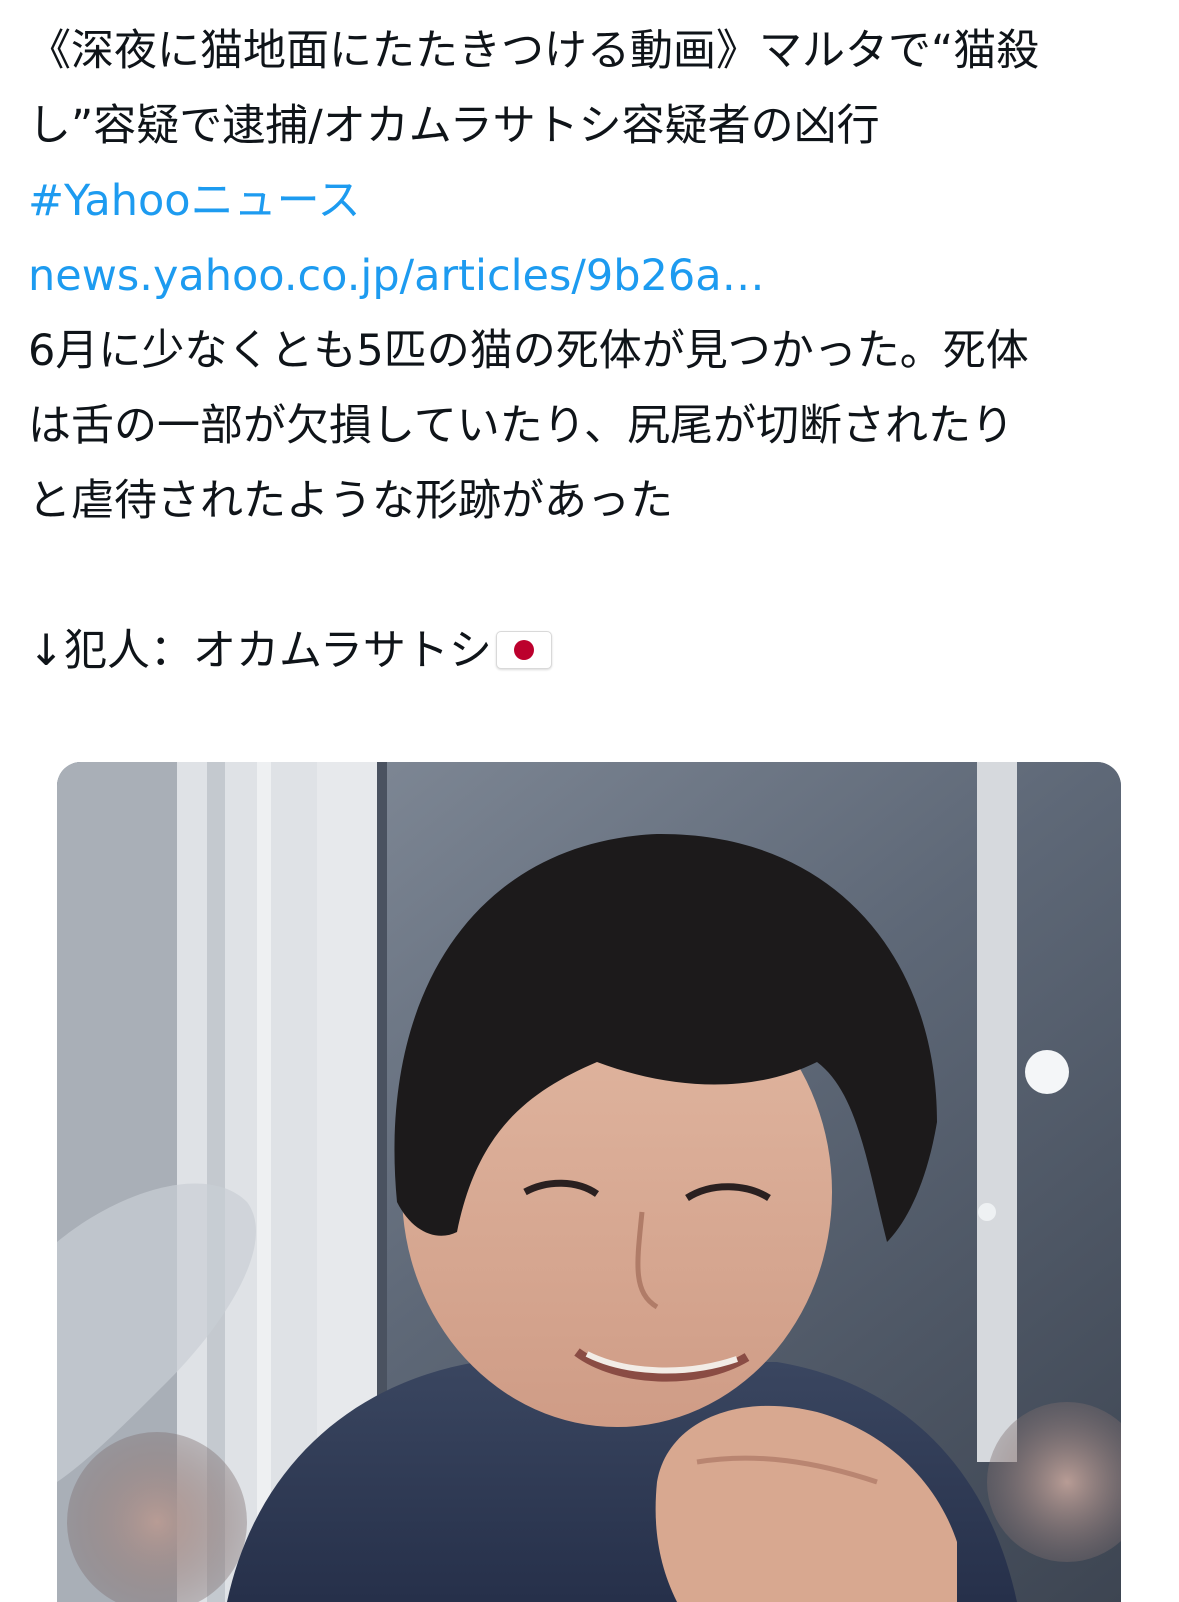  What do you see at coordinates (534, 51) in the screenshot?
I see `tweet-line-1: 《深夜に猫地面にたたきつける動画》マルタで“猫殺` at bounding box center [534, 51].